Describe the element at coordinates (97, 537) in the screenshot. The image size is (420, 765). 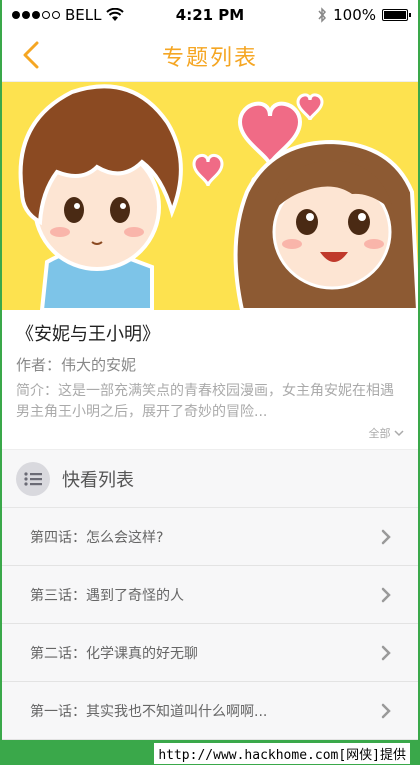
I see `episode-label: 第四话：怎么会这样?` at that location.